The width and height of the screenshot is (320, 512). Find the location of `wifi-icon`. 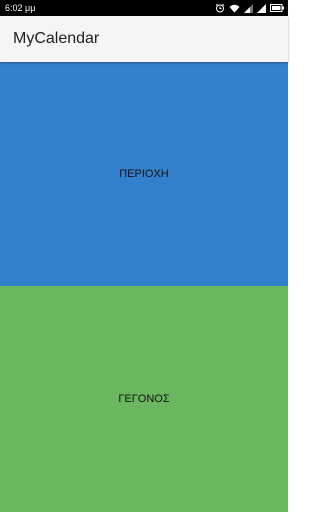

wifi-icon is located at coordinates (234, 8).